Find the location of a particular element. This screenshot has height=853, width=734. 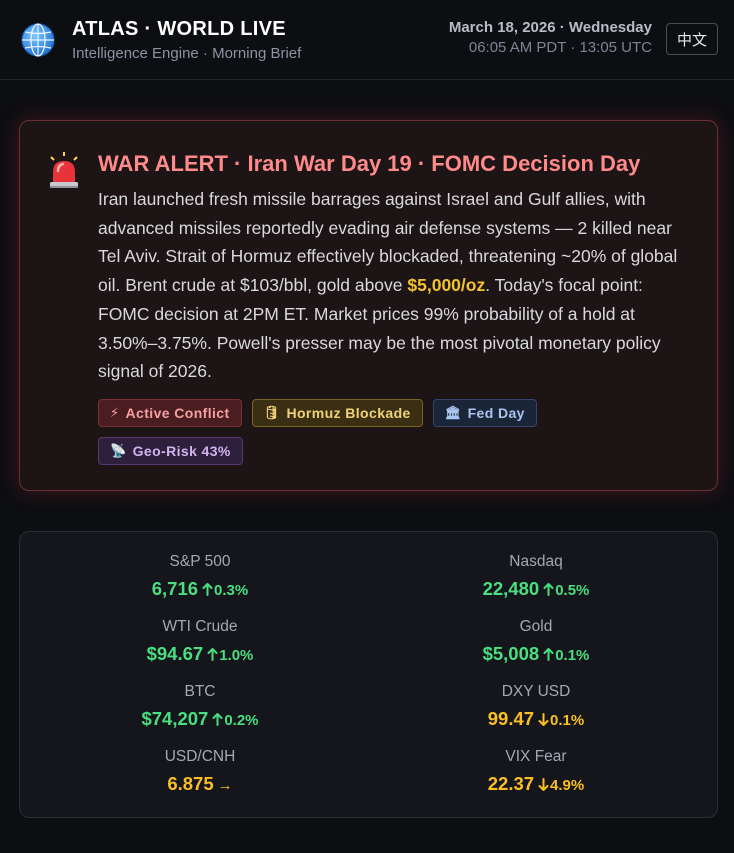

market-value-row: 22,480 0.5% is located at coordinates (536, 589).